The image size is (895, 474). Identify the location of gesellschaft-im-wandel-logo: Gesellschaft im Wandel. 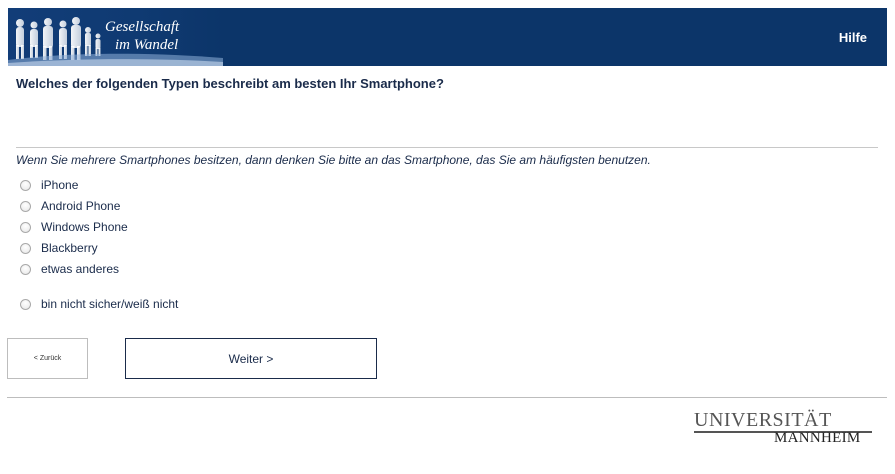
(115, 37).